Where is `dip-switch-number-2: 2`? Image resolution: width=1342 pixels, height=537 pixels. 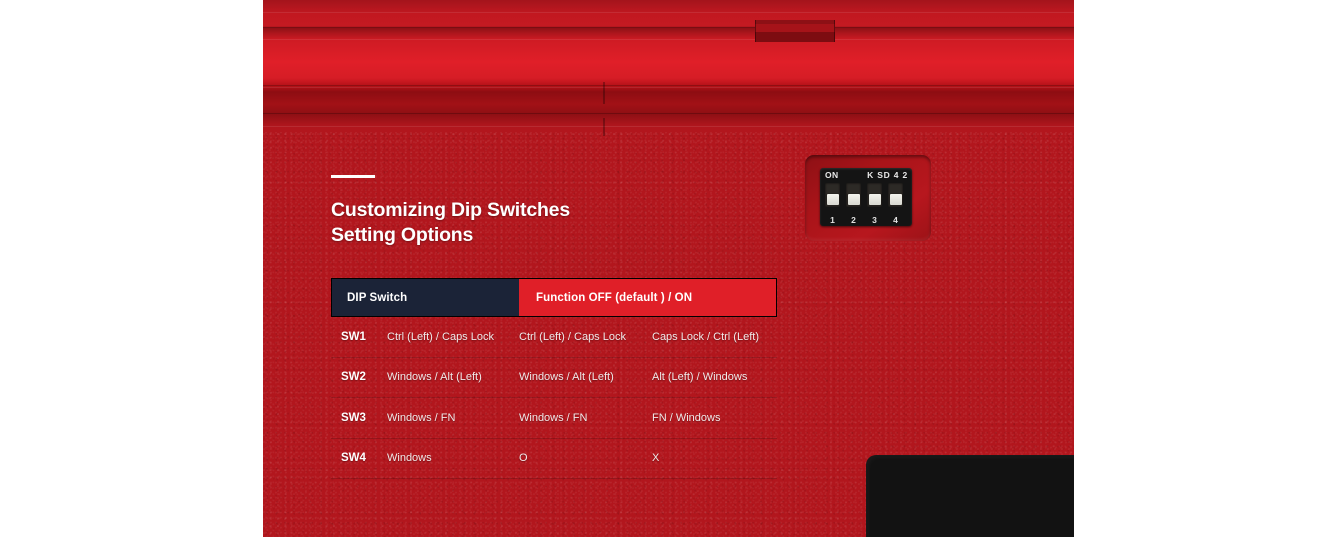
dip-switch-number-2: 2 is located at coordinates (853, 220).